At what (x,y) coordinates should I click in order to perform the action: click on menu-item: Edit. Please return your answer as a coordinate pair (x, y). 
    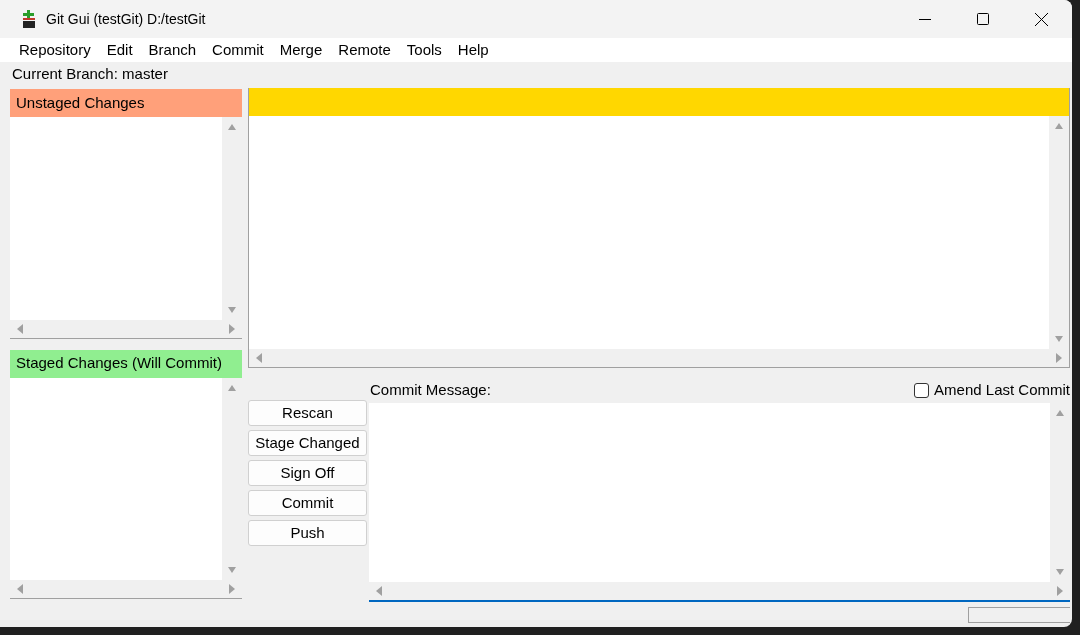
    Looking at the image, I should click on (119, 50).